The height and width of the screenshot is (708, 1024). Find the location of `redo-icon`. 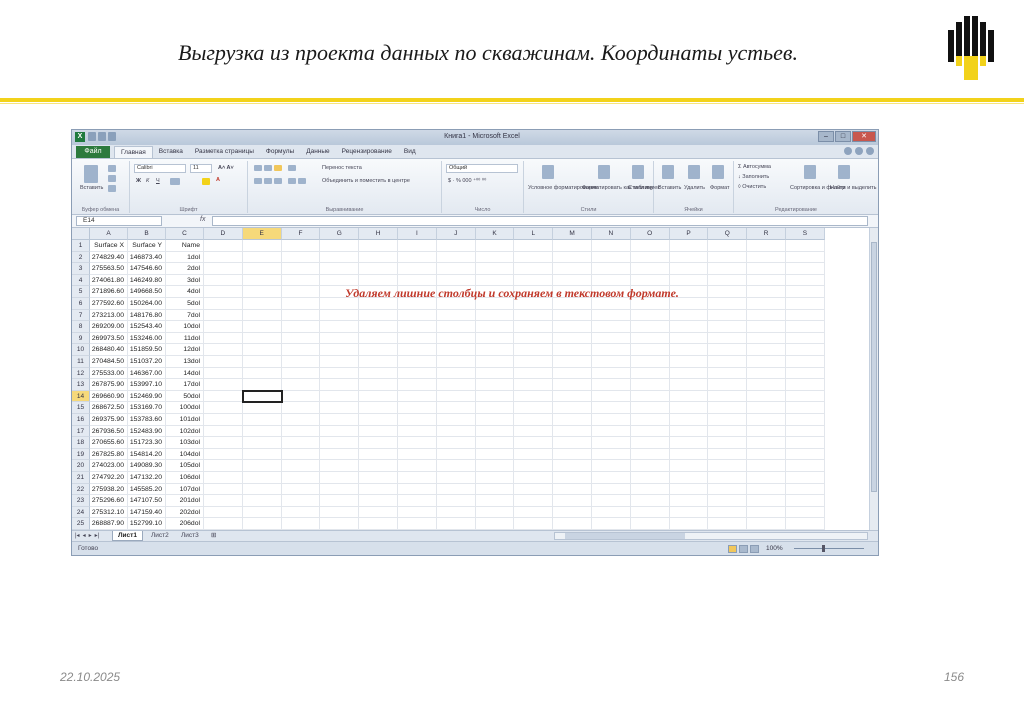

redo-icon is located at coordinates (112, 136).